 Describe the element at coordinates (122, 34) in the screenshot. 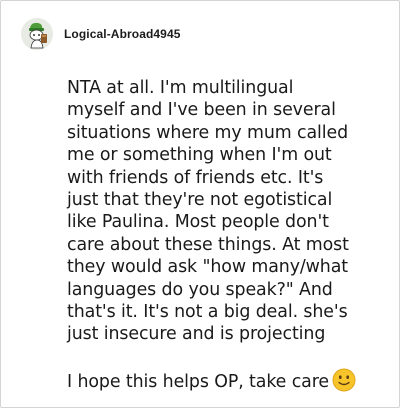

I see `username: Logical-Abroad4945` at that location.